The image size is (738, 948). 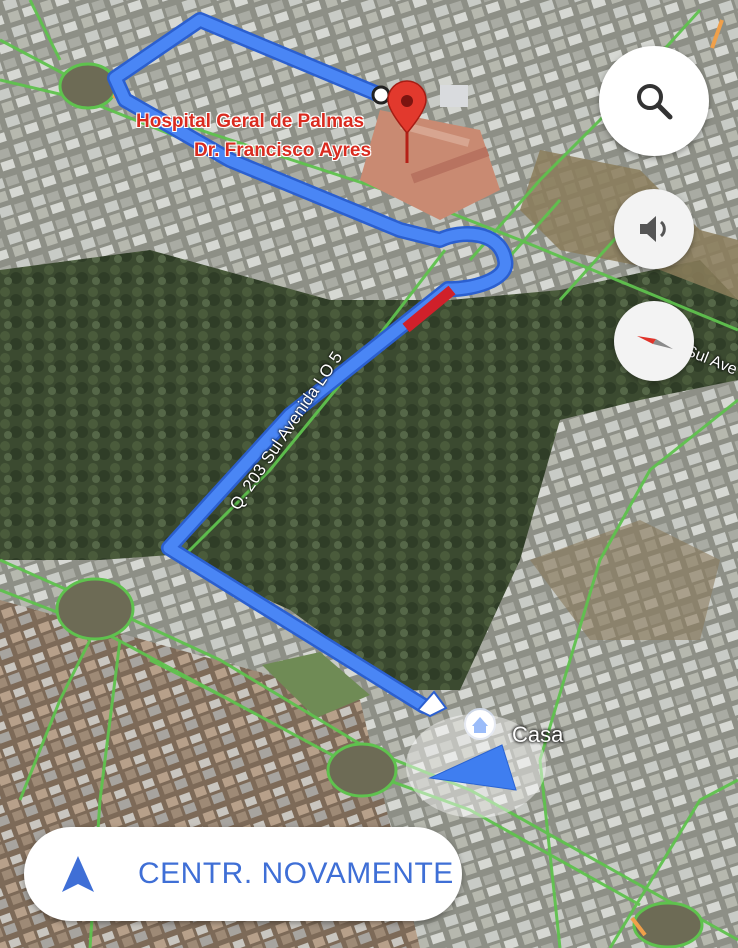 I want to click on recenter-label: CENTR. NOVAMENTE, so click(x=296, y=873).